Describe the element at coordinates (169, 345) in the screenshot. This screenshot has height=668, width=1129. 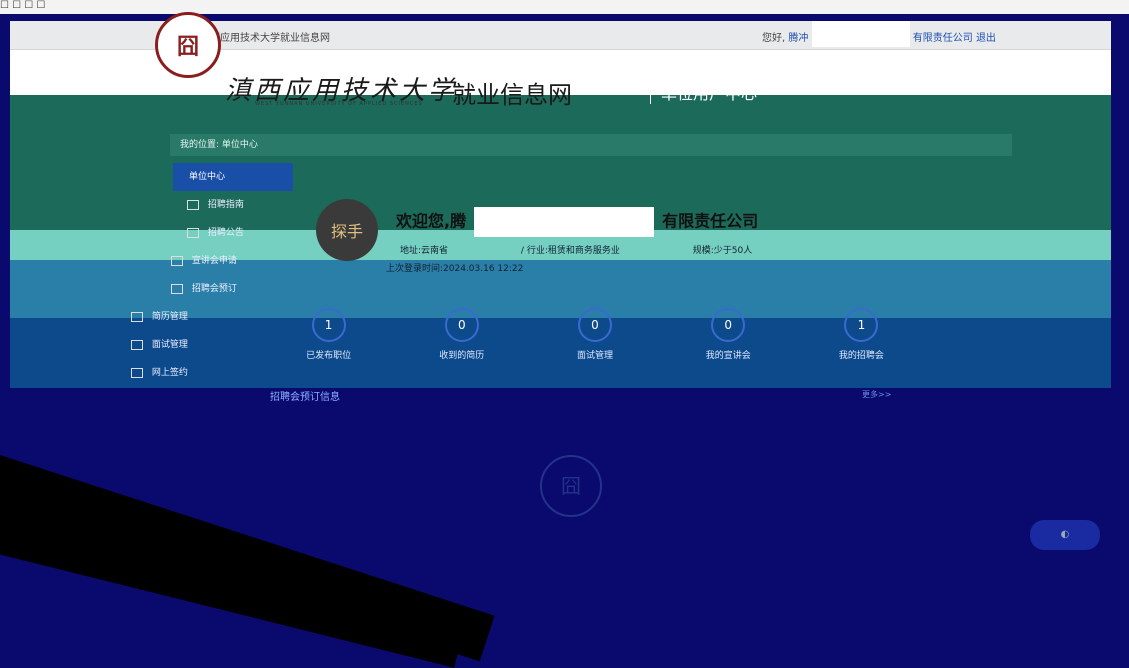
I see `sidebar-item-label: 面试管理` at that location.